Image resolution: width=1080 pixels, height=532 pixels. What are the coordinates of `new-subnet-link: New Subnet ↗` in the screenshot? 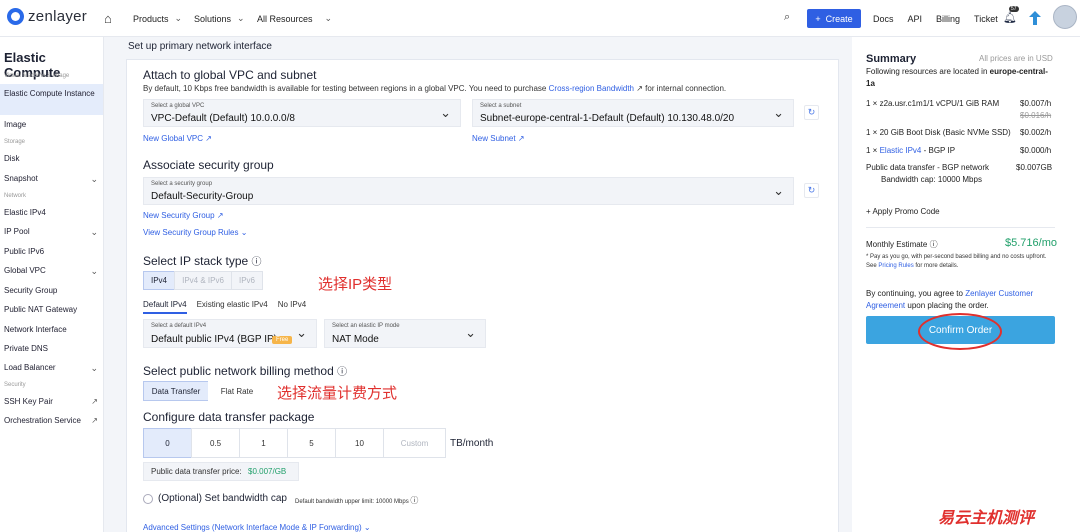 It's located at (498, 138).